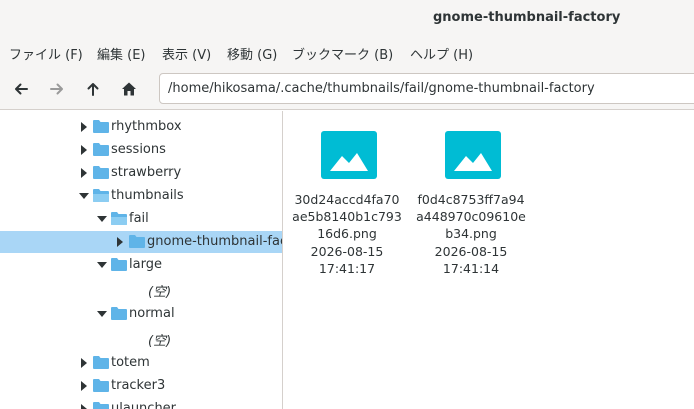 This screenshot has width=694, height=409. I want to click on forward-button, so click(57, 89).